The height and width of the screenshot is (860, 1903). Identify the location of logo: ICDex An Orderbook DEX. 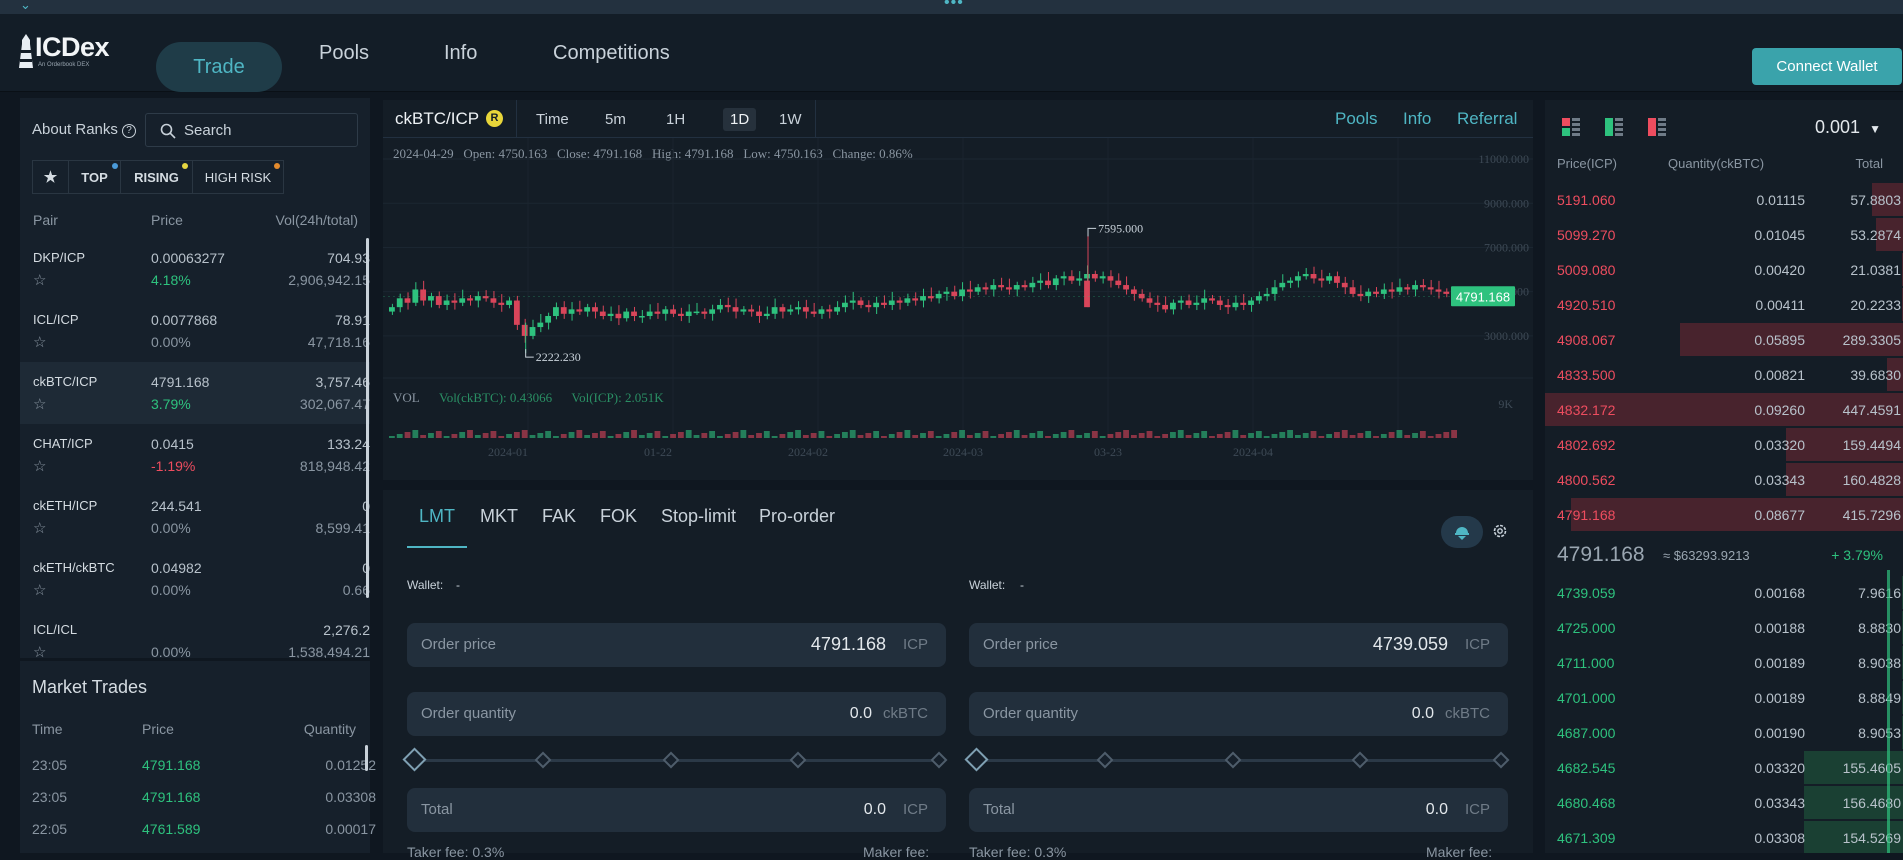
(71, 52).